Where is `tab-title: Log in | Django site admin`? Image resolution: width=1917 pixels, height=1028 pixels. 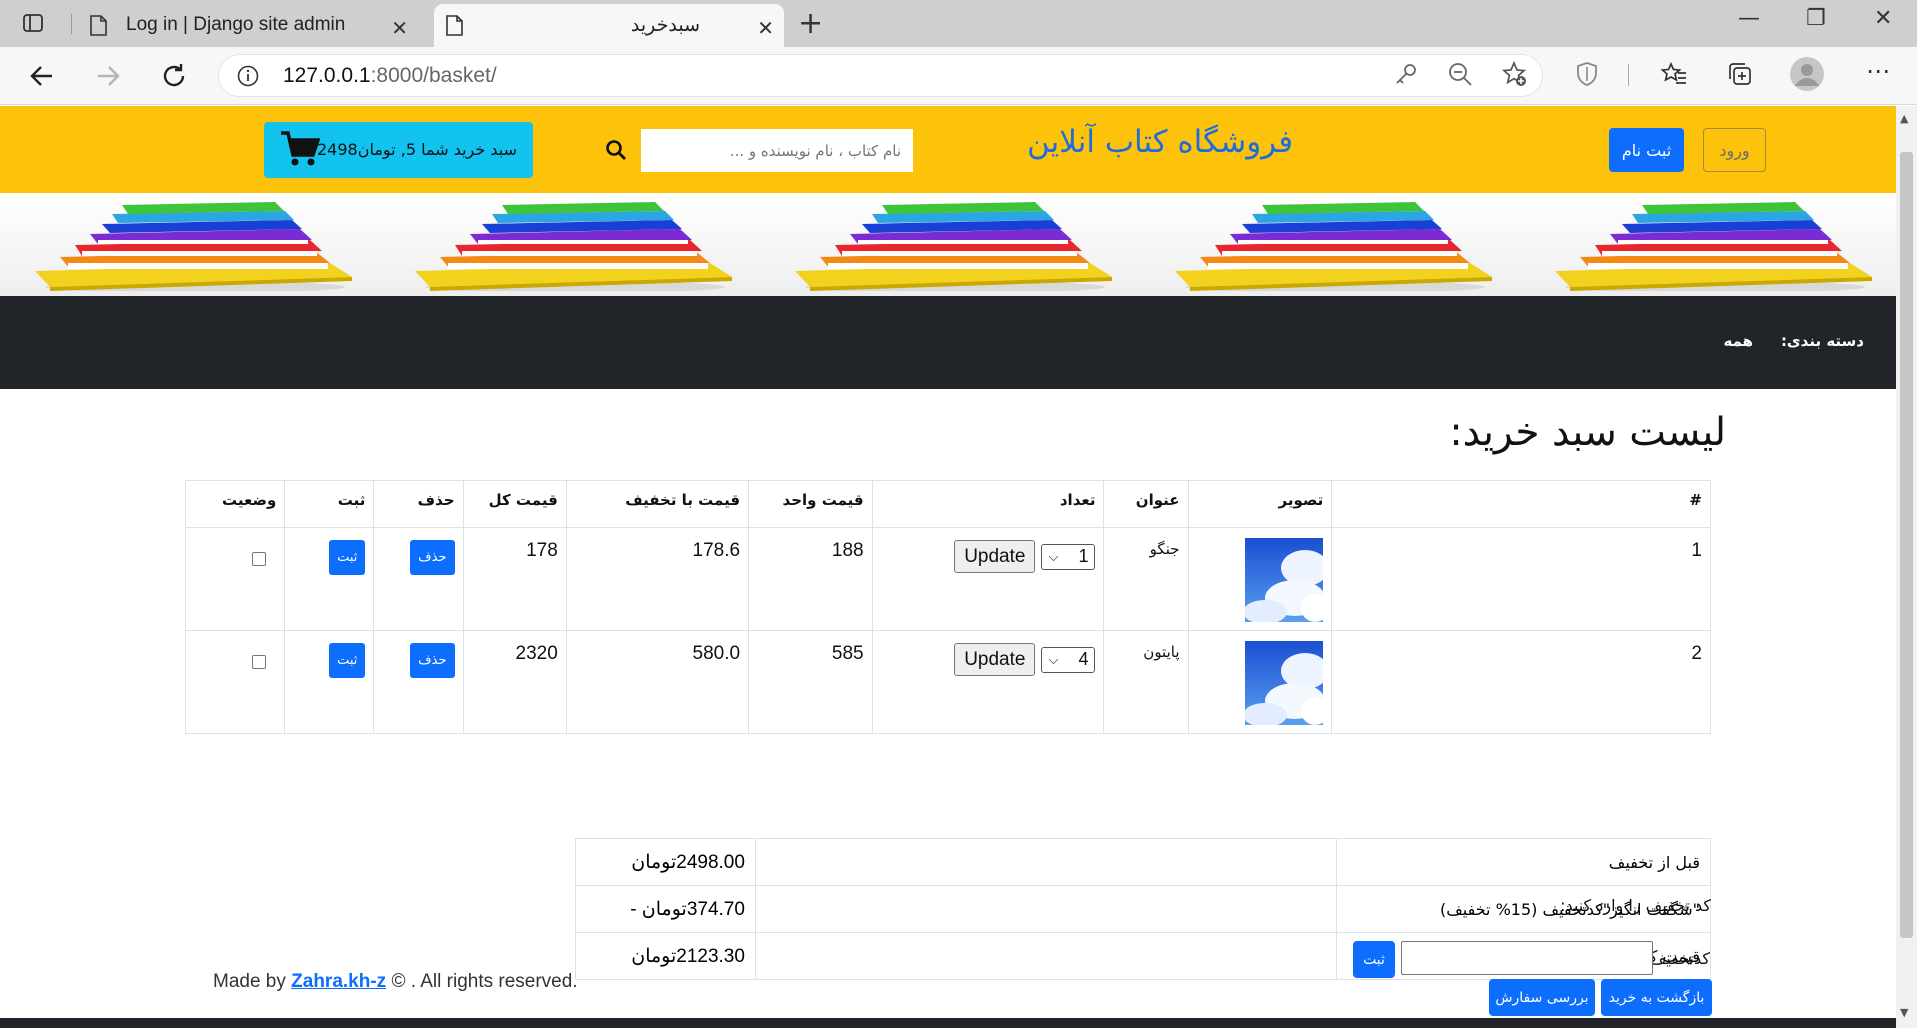 tab-title: Log in | Django site admin is located at coordinates (236, 24).